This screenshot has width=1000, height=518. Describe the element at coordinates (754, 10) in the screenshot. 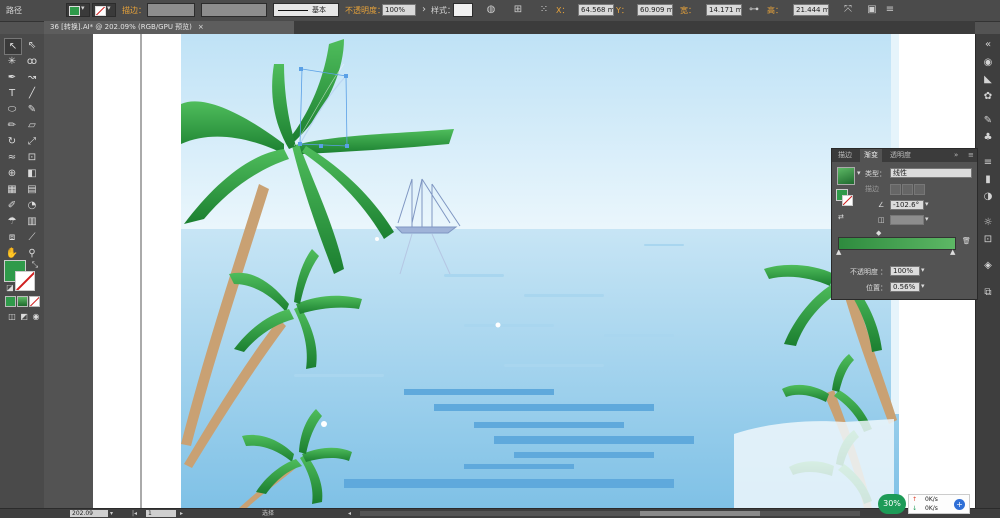

I see `constrain-proportions-icon: ⊶` at that location.